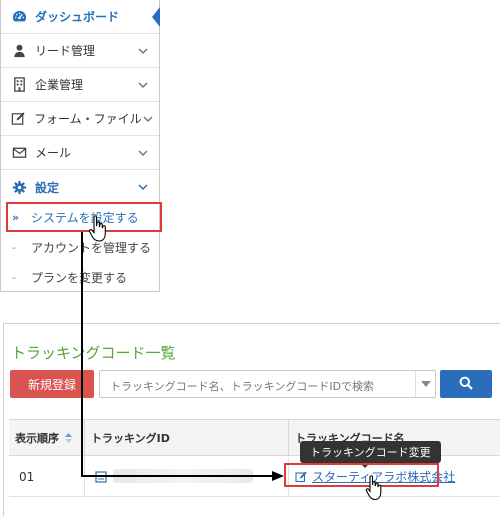  What do you see at coordinates (370, 454) in the screenshot?
I see `edit-tooltip: トラッキングコード変更` at bounding box center [370, 454].